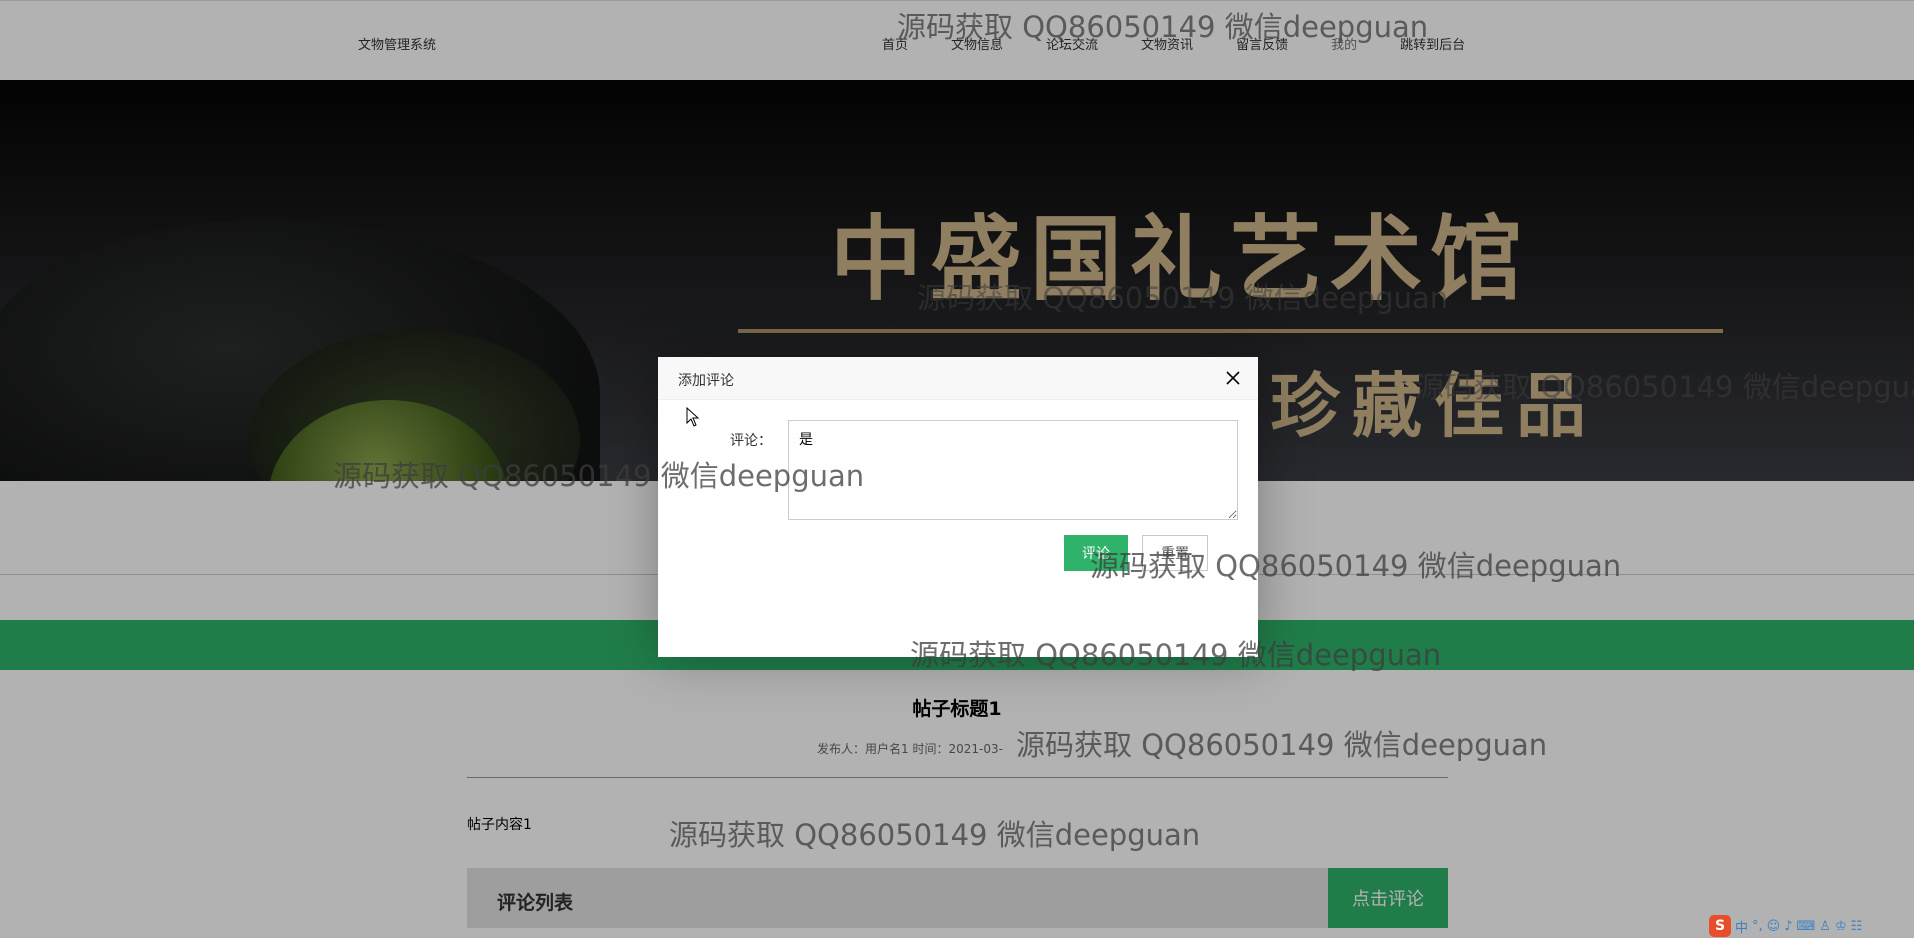 Image resolution: width=1914 pixels, height=938 pixels. Describe the element at coordinates (1175, 553) in the screenshot. I see `reset-button: 重置` at that location.